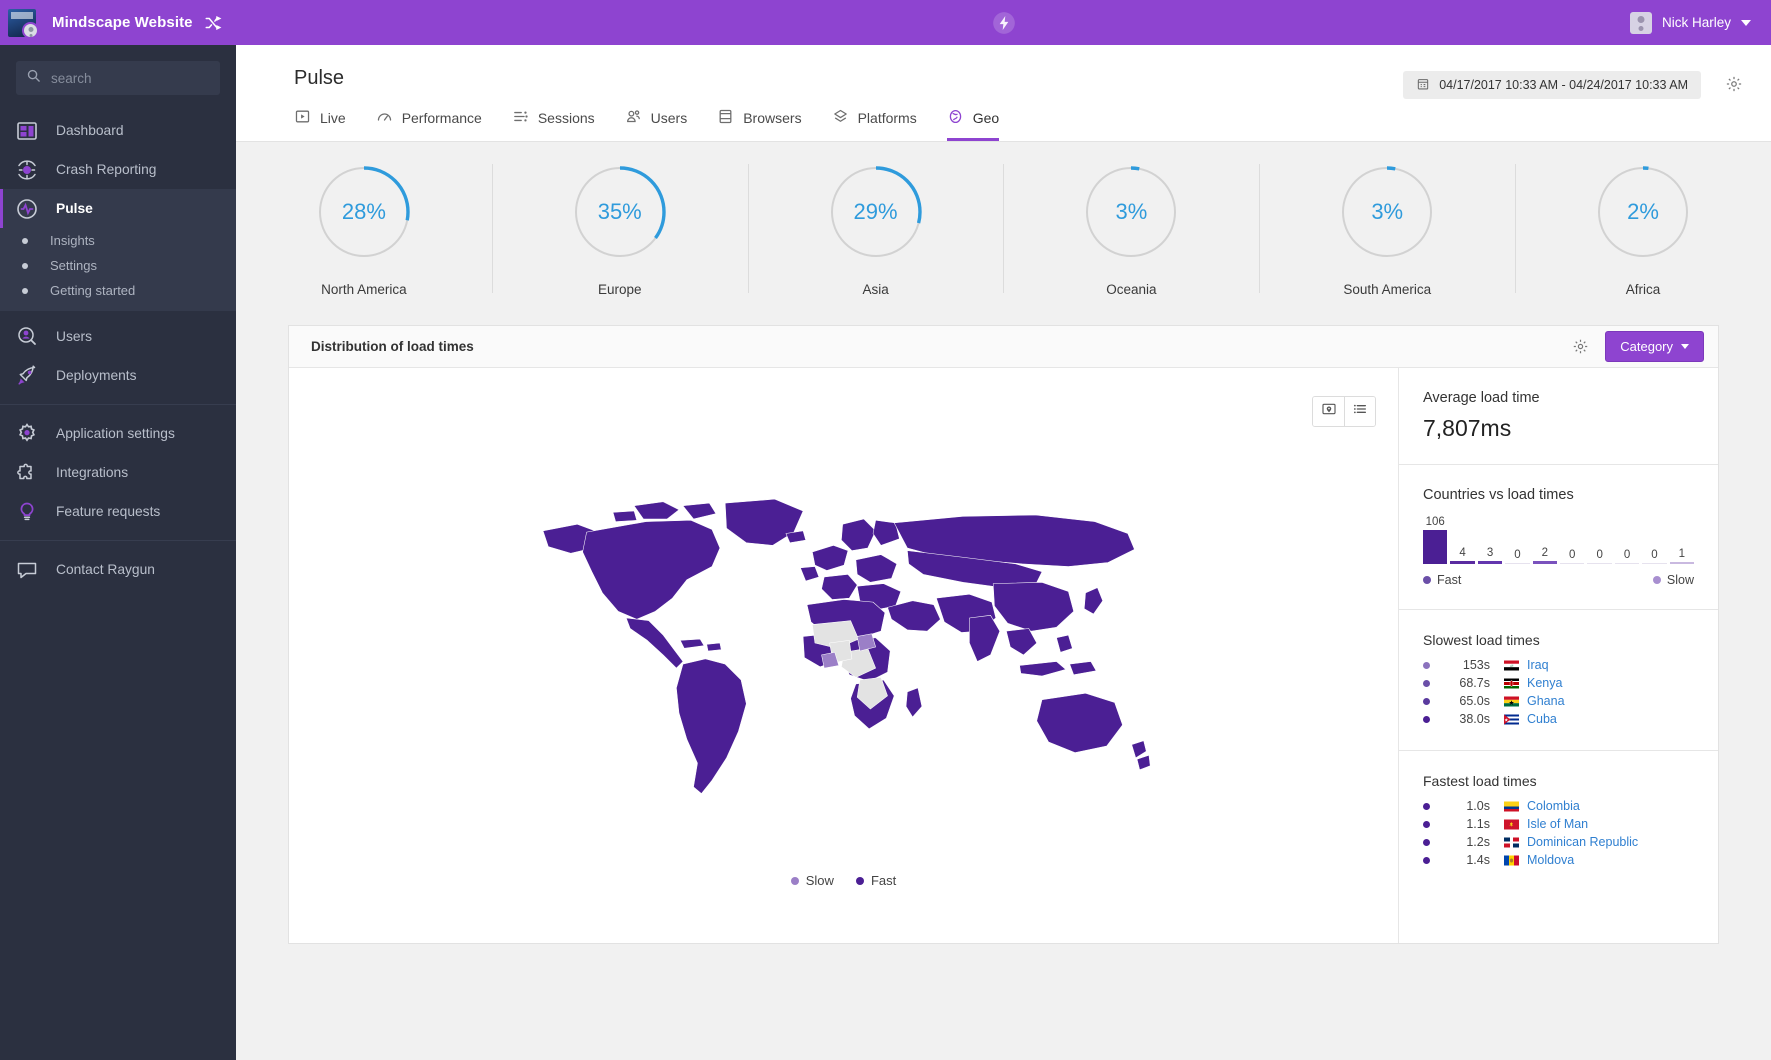 This screenshot has height=1060, width=1771. What do you see at coordinates (118, 511) in the screenshot?
I see `sidebar-item-feature-requests: Feature requests` at bounding box center [118, 511].